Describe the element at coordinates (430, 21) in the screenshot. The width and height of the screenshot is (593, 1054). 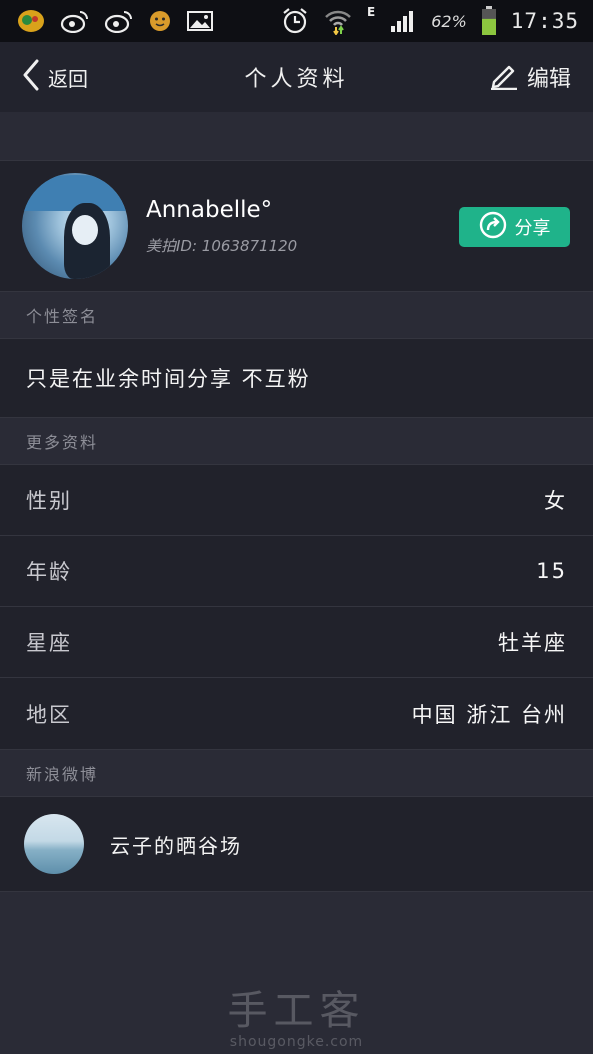
I see `status-bar-system: E 62% 17:35` at that location.